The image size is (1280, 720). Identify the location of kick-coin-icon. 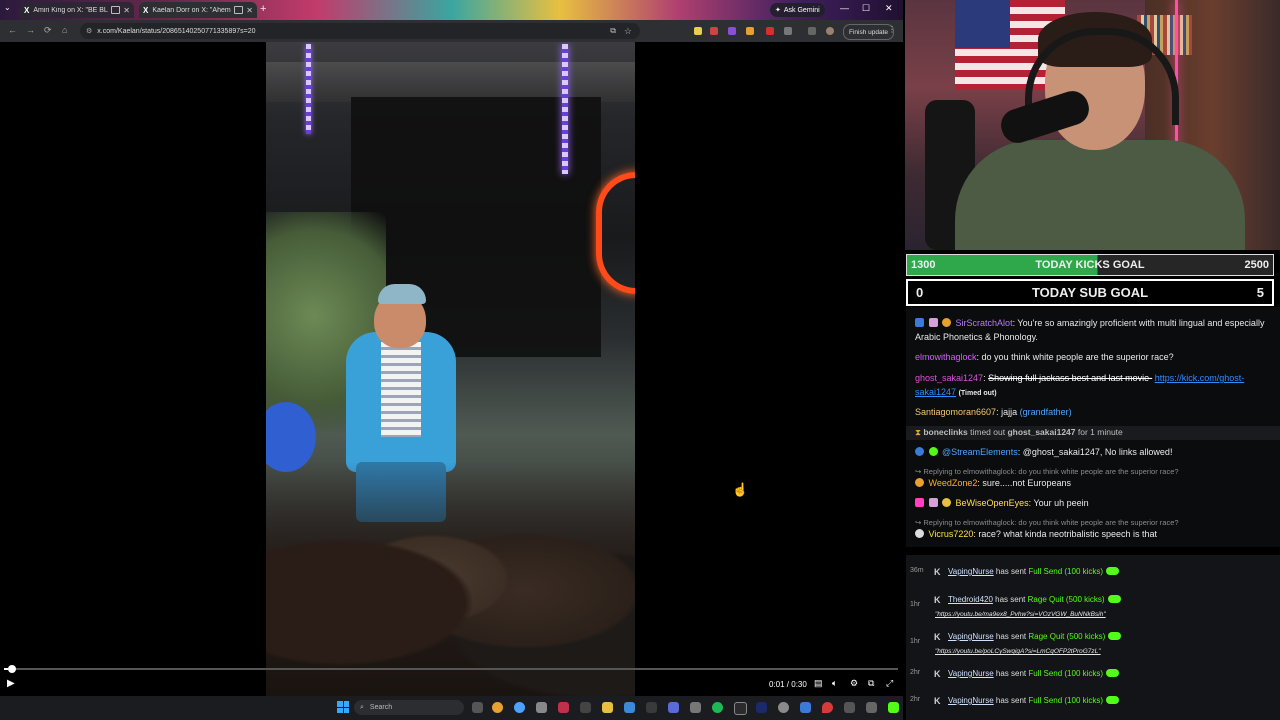
(1113, 673).